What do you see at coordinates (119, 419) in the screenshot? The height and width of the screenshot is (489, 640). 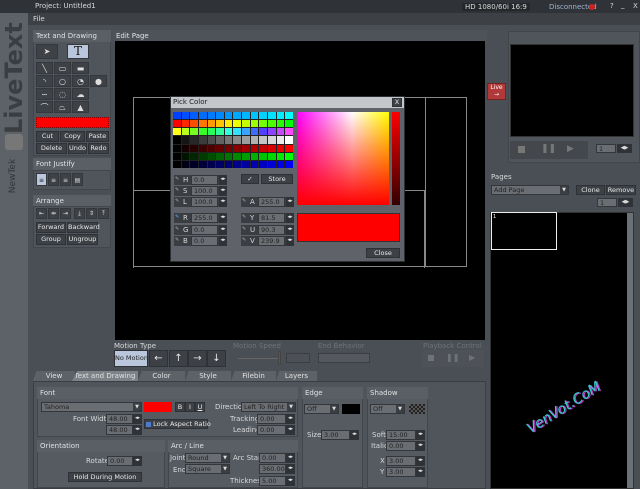 I see `font-width-field: 48.00` at bounding box center [119, 419].